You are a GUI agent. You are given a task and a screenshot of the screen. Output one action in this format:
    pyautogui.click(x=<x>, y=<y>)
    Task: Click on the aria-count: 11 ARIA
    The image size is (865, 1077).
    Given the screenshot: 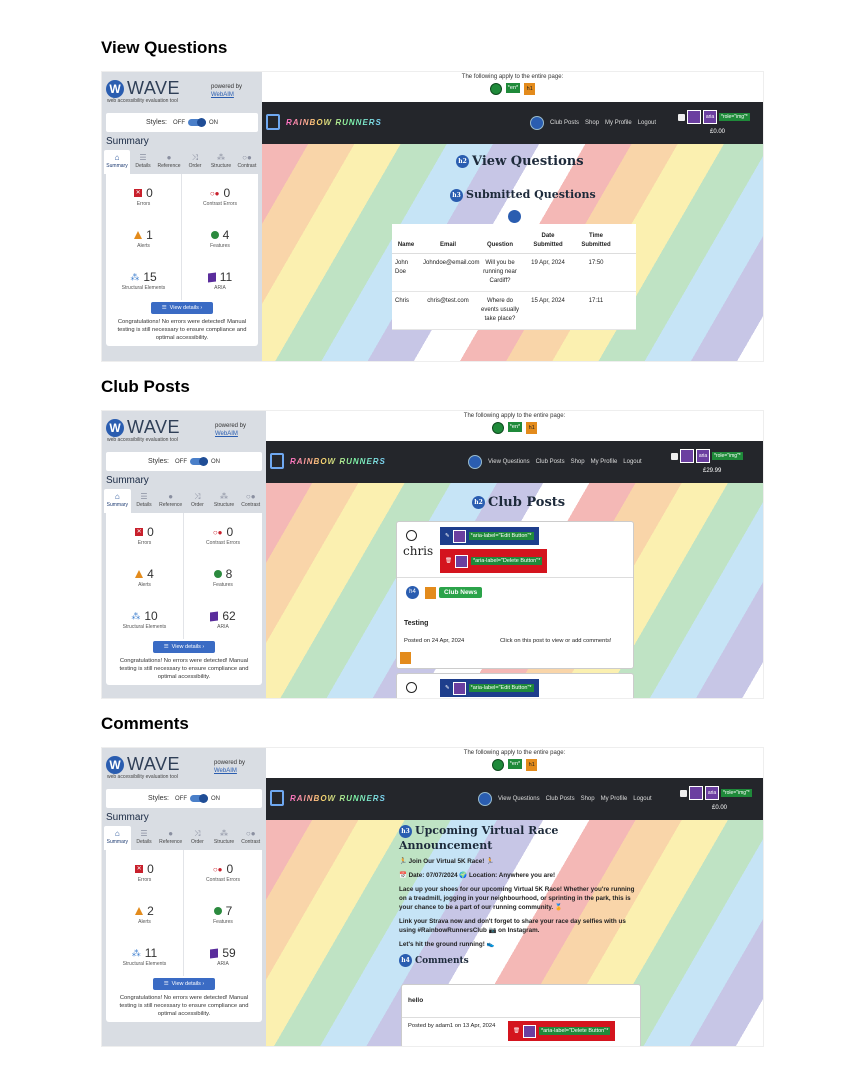 What is the action you would take?
    pyautogui.click(x=220, y=279)
    